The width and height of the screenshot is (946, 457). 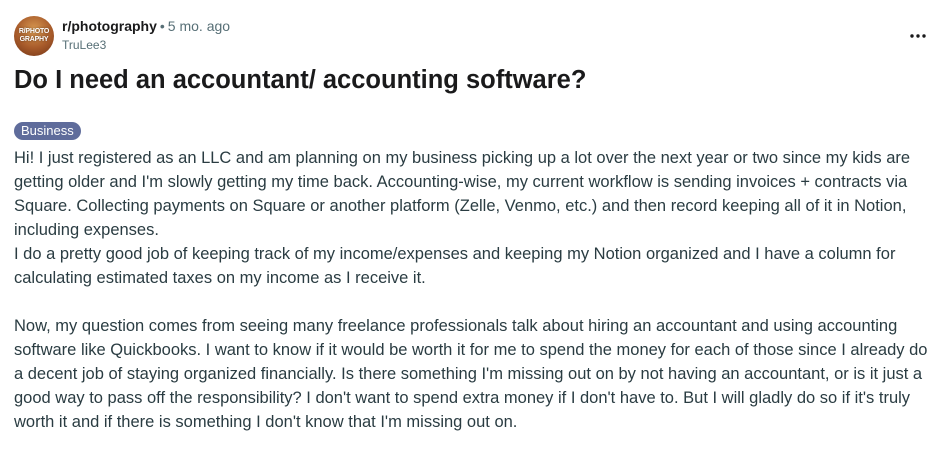 I want to click on avatar-text-line1: R/PHOTO, so click(x=34, y=31).